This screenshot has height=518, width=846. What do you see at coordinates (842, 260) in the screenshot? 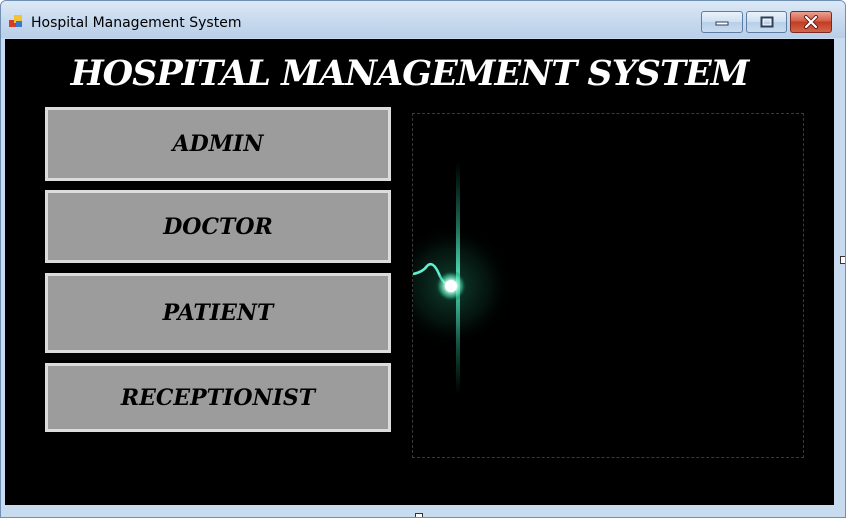
I see `resize-handle-right` at bounding box center [842, 260].